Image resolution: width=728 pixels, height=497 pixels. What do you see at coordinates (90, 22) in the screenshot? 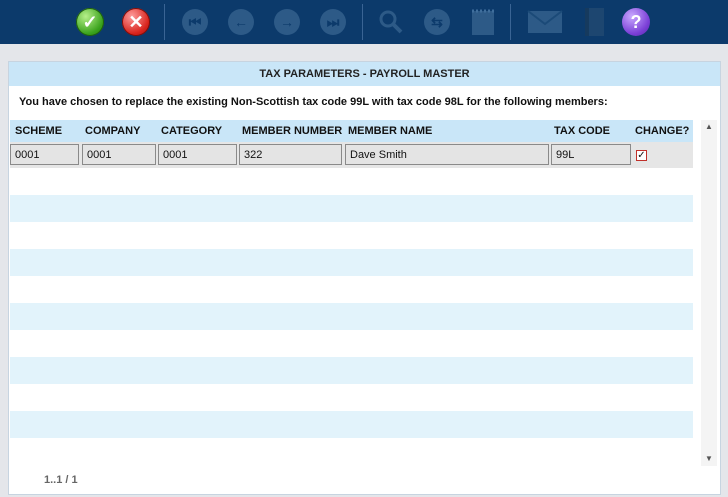
I see `check-icon: ✓` at bounding box center [90, 22].